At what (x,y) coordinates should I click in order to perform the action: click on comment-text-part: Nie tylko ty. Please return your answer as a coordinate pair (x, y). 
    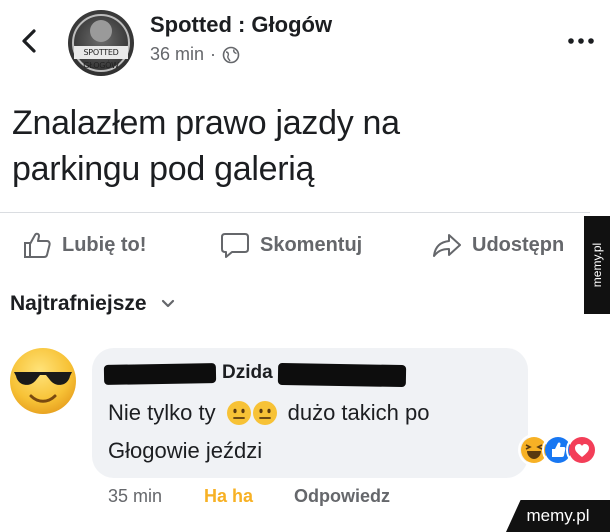
    Looking at the image, I should click on (162, 412).